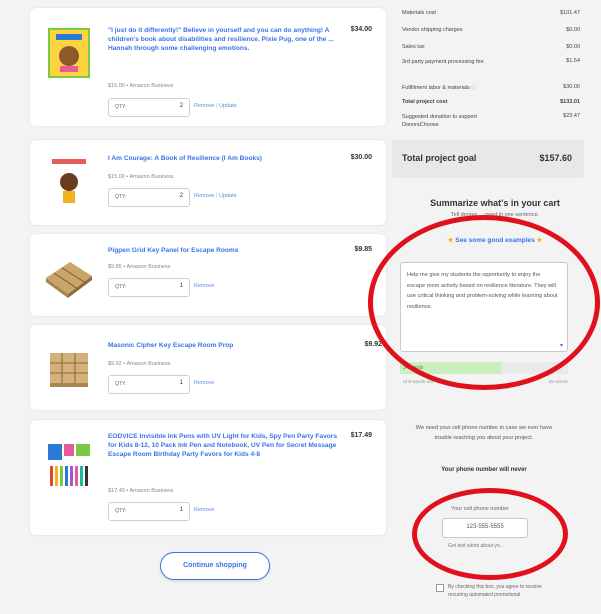 This screenshot has height=614, width=601. Describe the element at coordinates (491, 30) in the screenshot. I see `summary-row: Vendor shipping charges $0.00` at that location.